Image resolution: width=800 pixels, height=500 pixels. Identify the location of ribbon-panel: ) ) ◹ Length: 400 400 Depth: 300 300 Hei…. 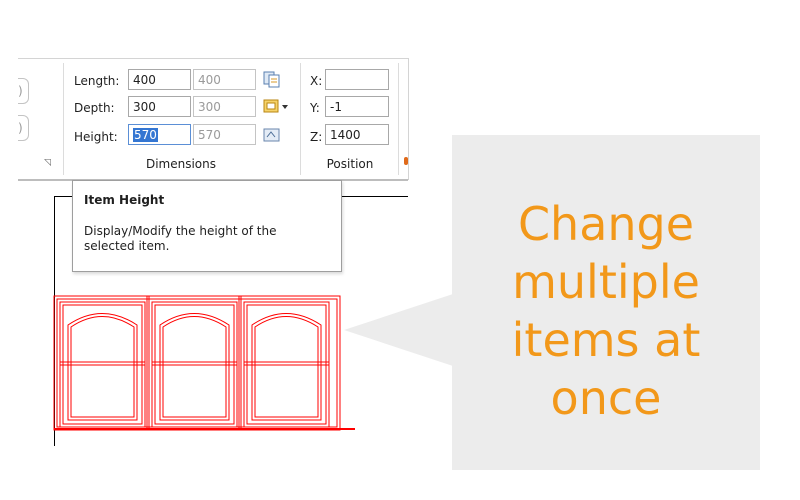
(213, 119).